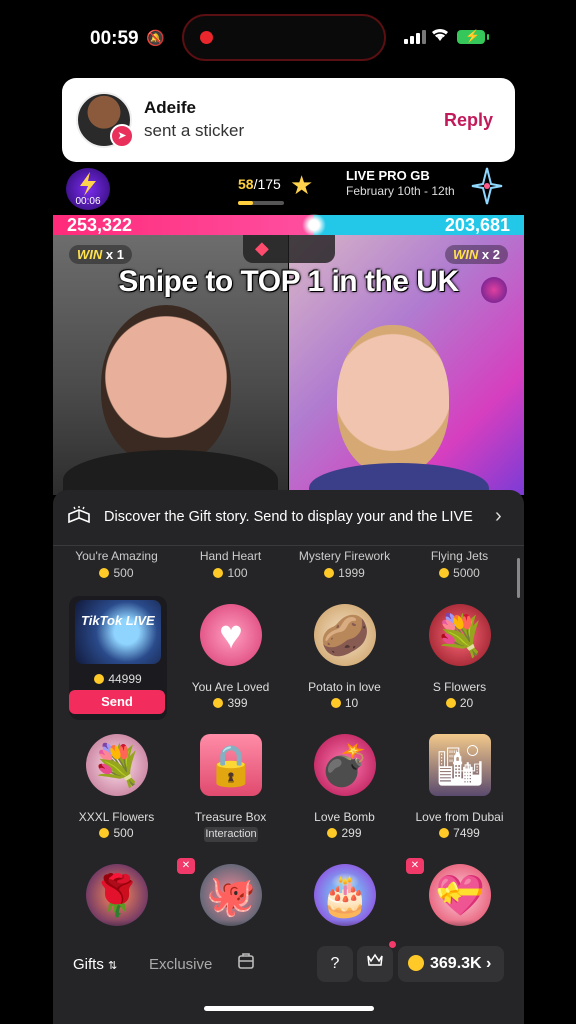 Image resolution: width=576 pixels, height=1024 pixels. What do you see at coordinates (459, 573) in the screenshot?
I see `gift-price: 5000` at bounding box center [459, 573].